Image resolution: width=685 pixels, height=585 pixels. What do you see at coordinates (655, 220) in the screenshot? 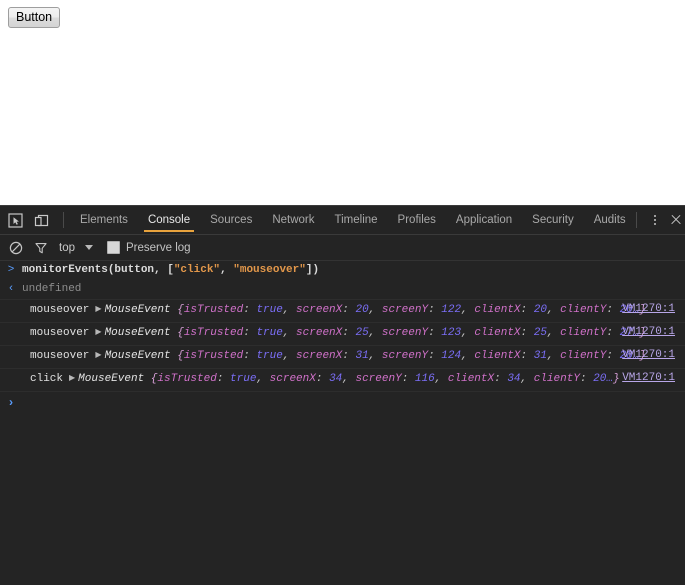
I see `more-options-icon` at bounding box center [655, 220].